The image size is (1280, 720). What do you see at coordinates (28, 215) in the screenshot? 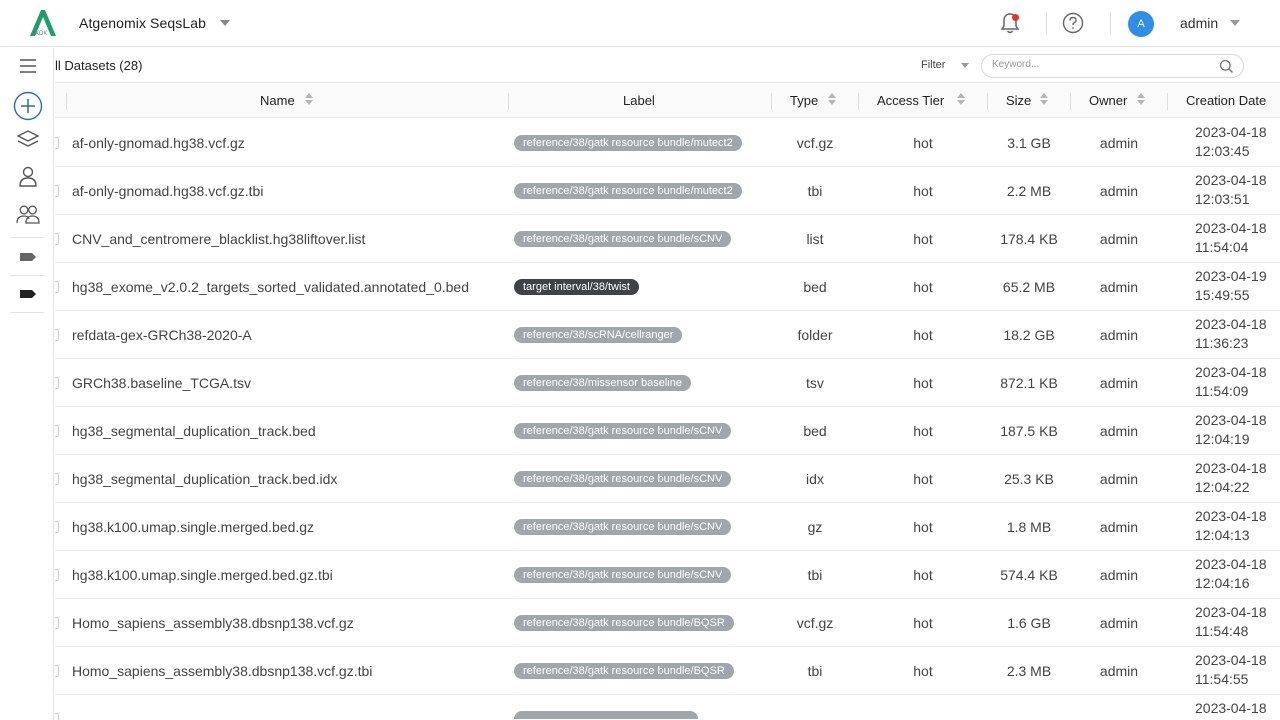
I see `users-group-icon` at bounding box center [28, 215].